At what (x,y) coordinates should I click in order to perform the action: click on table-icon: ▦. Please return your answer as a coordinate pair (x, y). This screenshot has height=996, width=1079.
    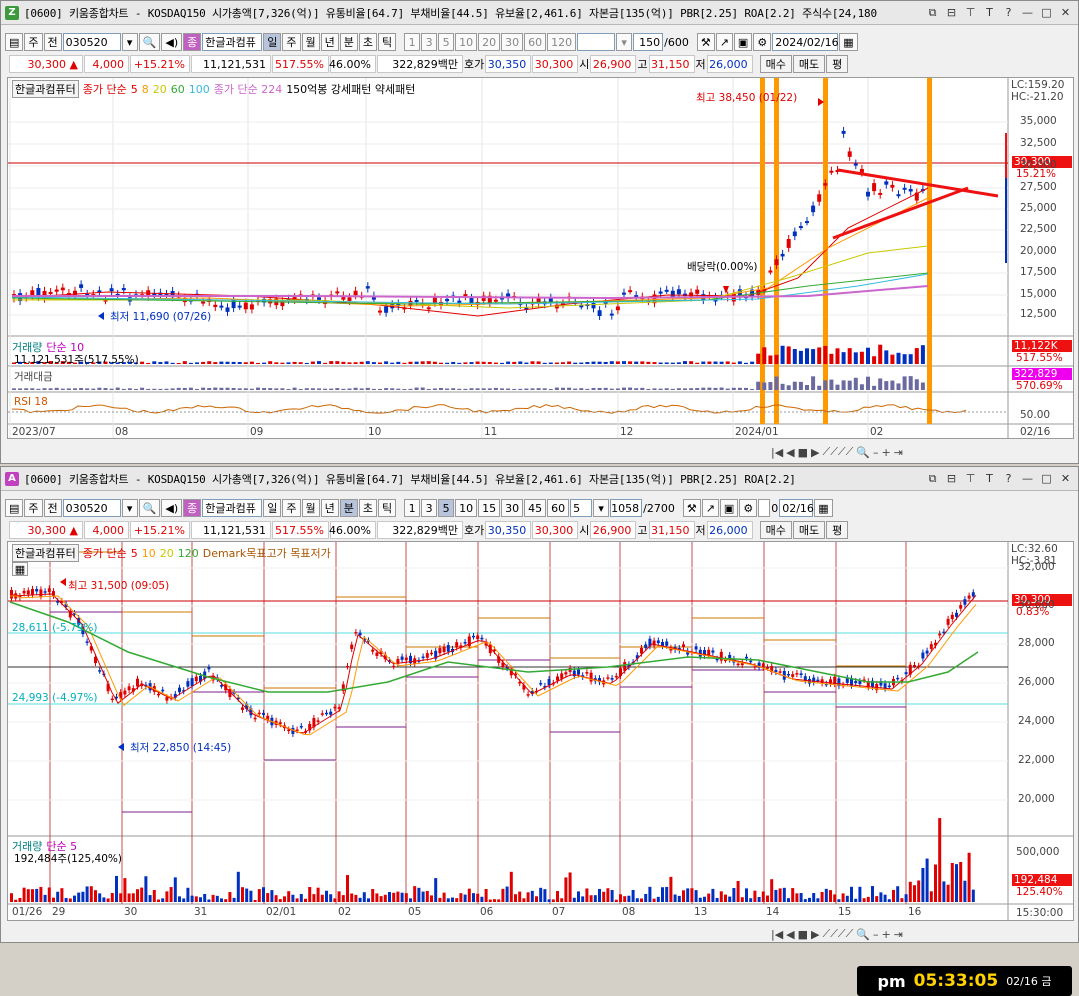
    Looking at the image, I should click on (20, 569).